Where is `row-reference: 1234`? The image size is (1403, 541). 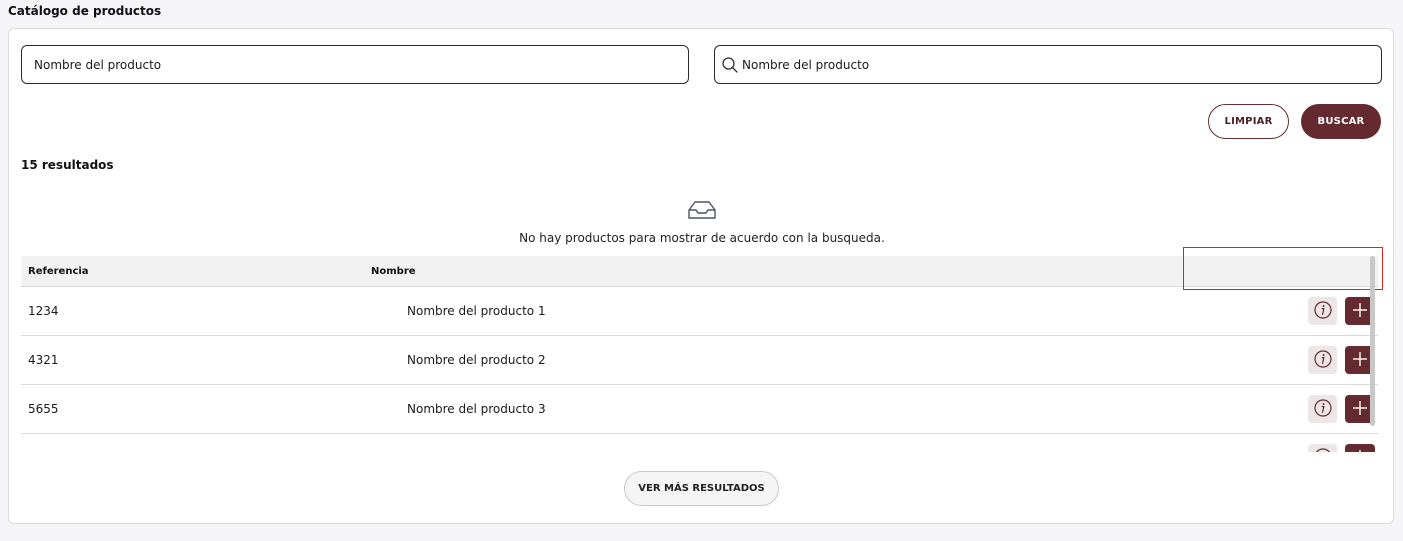 row-reference: 1234 is located at coordinates (43, 311).